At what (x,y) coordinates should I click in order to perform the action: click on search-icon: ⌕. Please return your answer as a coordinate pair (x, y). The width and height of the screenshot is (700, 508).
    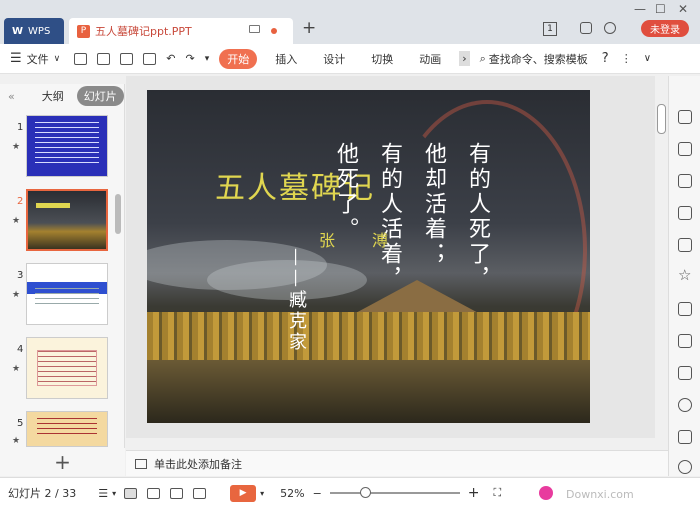
    Looking at the image, I should click on (482, 58).